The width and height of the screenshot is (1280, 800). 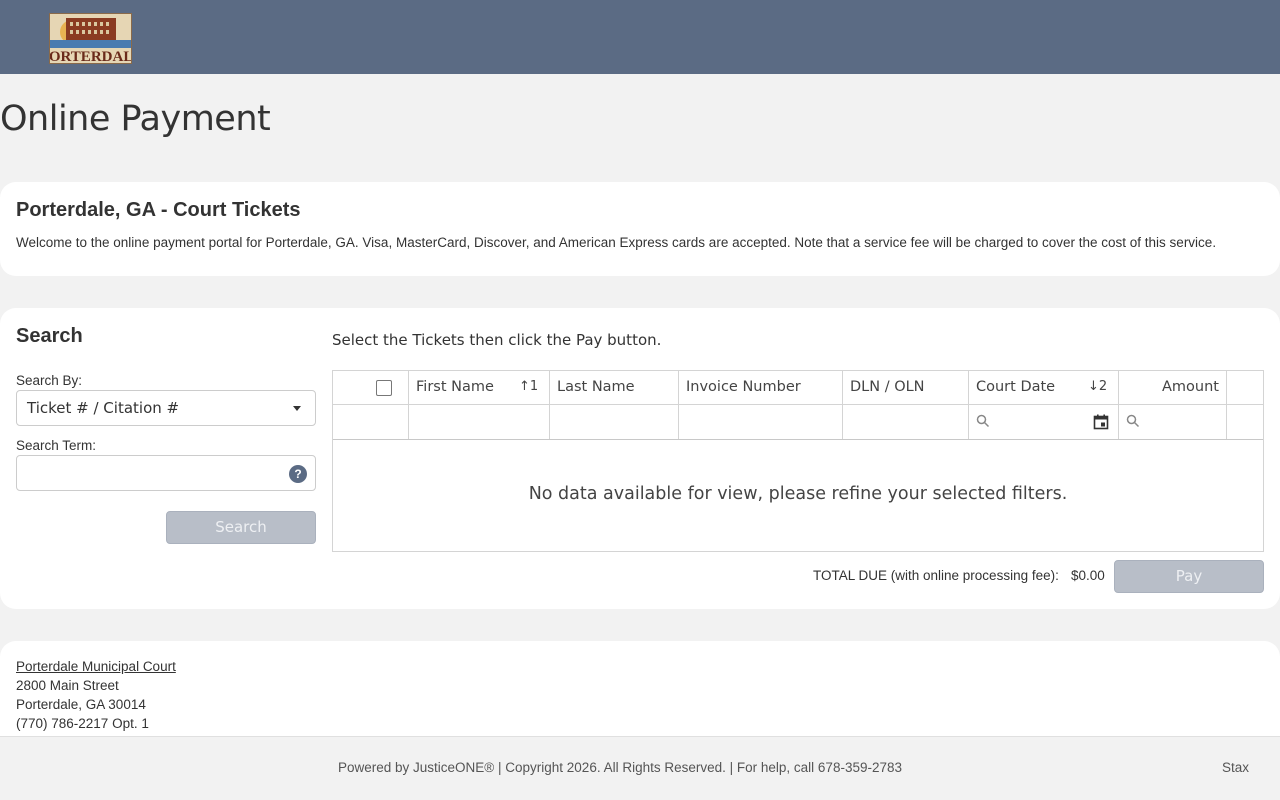 I want to click on select-all-checkbox, so click(x=384, y=388).